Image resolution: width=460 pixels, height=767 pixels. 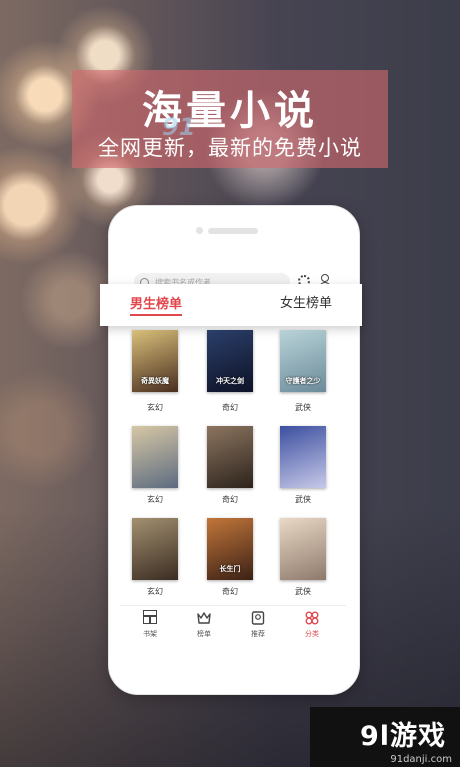 I want to click on phone-camera, so click(x=199, y=230).